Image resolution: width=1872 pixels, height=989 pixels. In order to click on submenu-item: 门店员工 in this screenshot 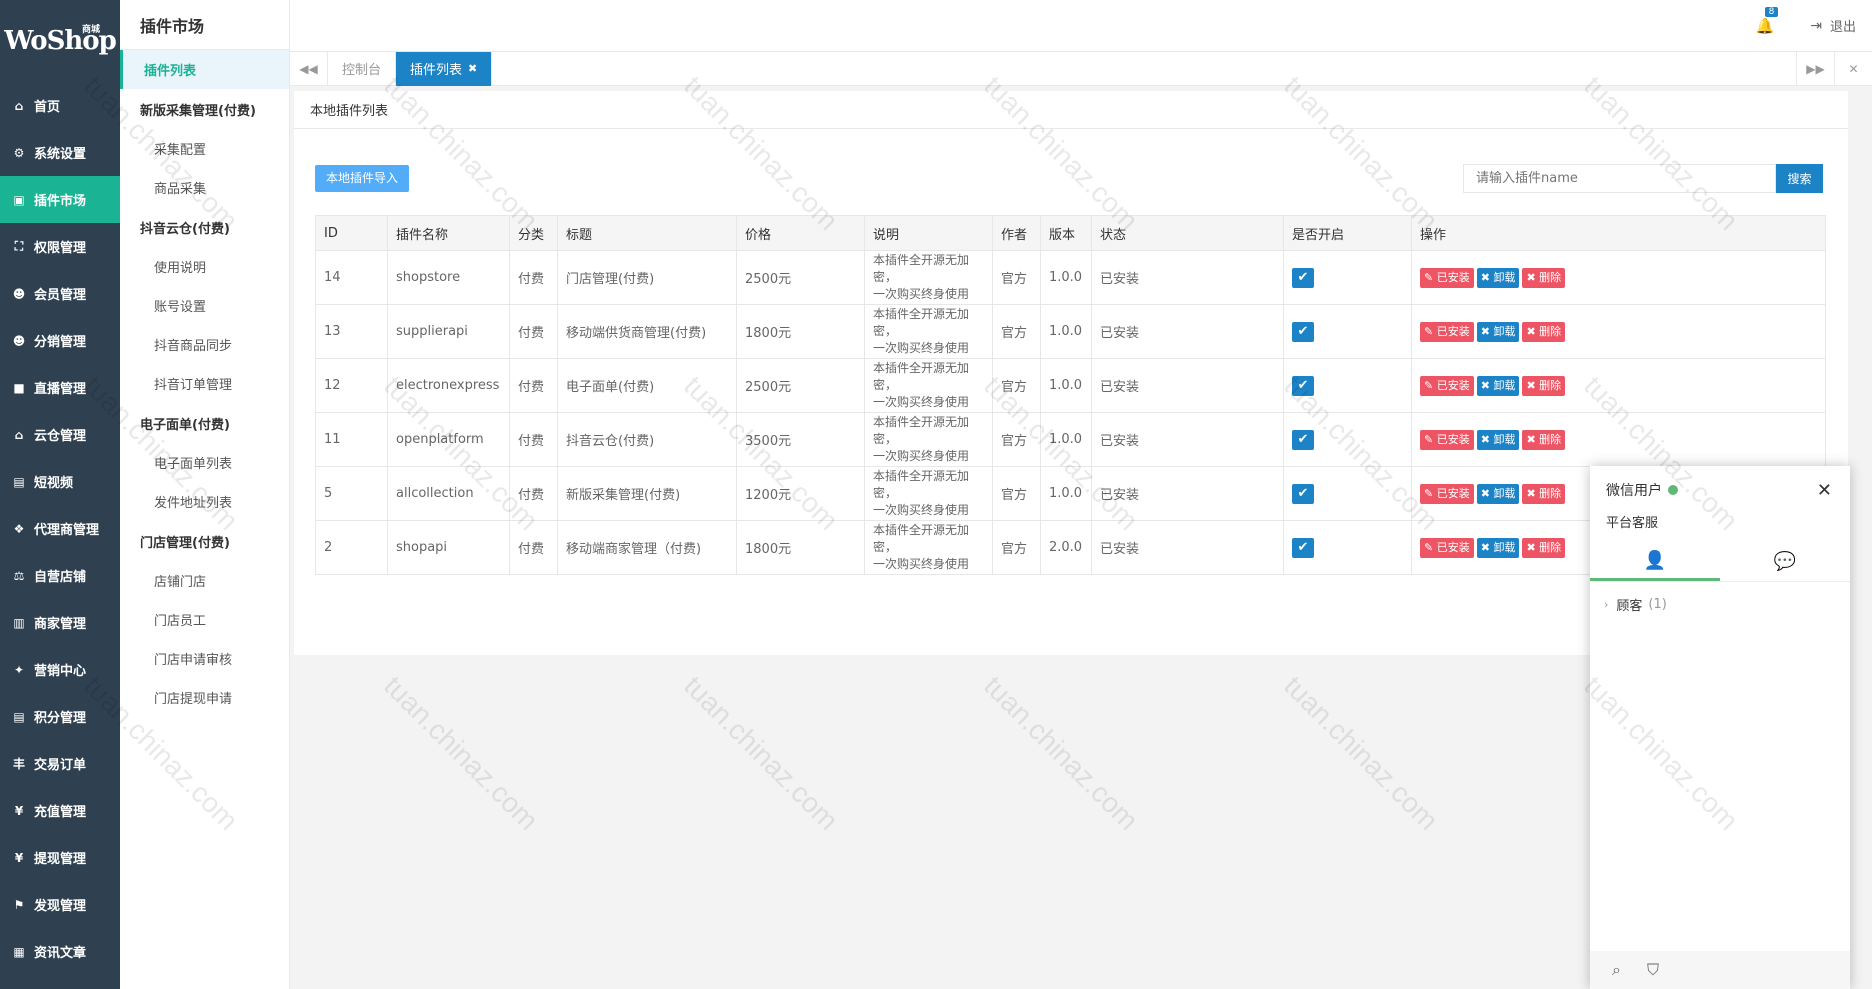, I will do `click(204, 619)`.